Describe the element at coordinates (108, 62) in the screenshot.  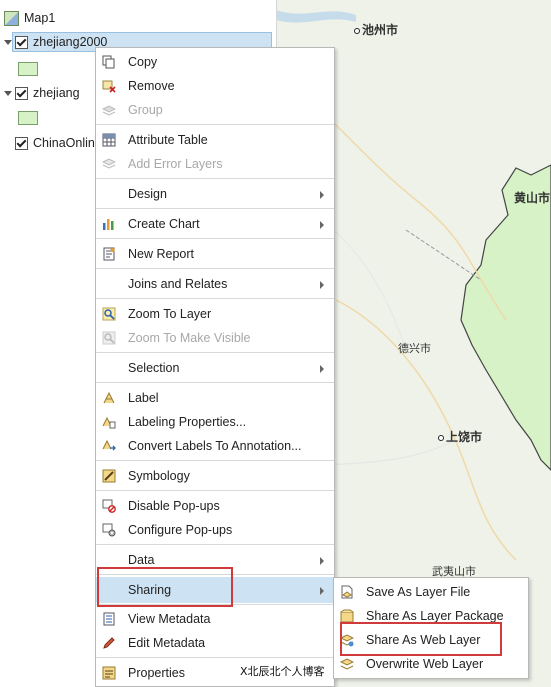
I see `copy-icon` at that location.